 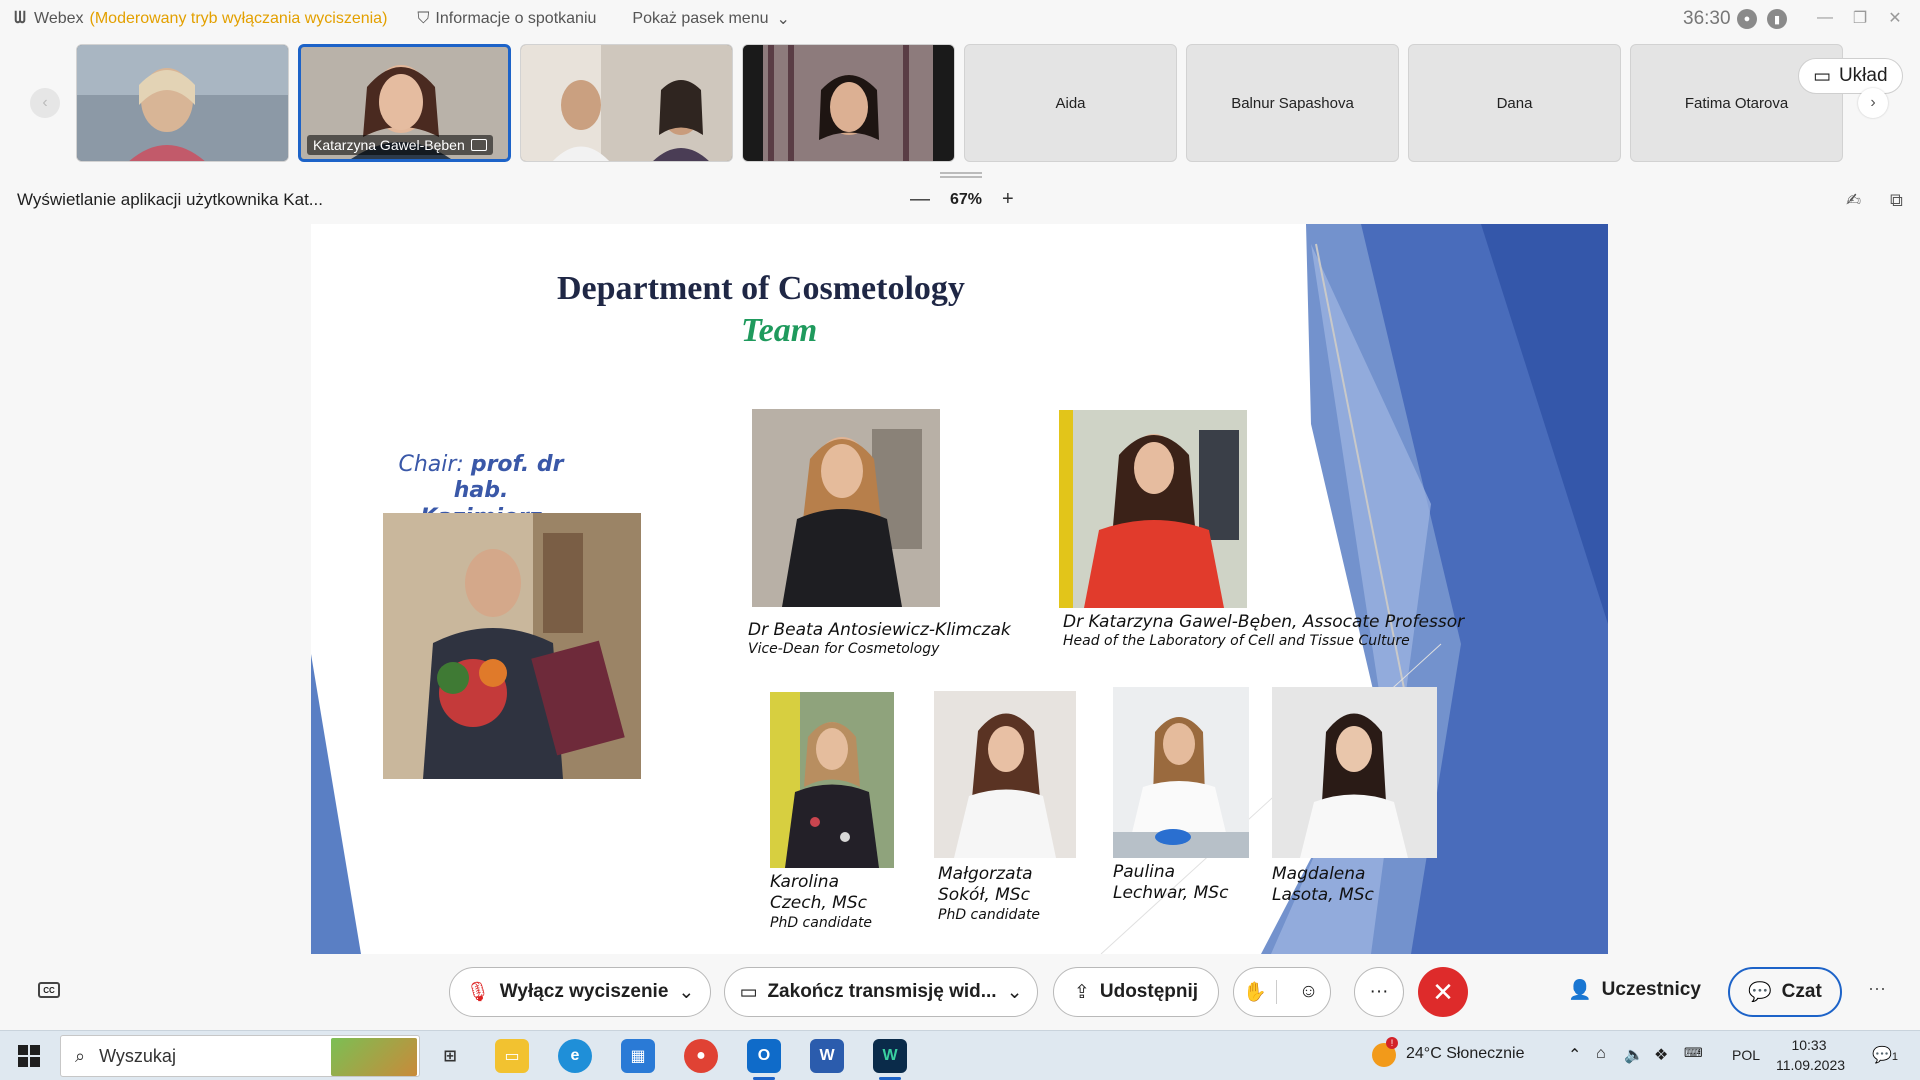 What do you see at coordinates (1634, 1055) in the screenshot?
I see `volume-icon: 🔈` at bounding box center [1634, 1055].